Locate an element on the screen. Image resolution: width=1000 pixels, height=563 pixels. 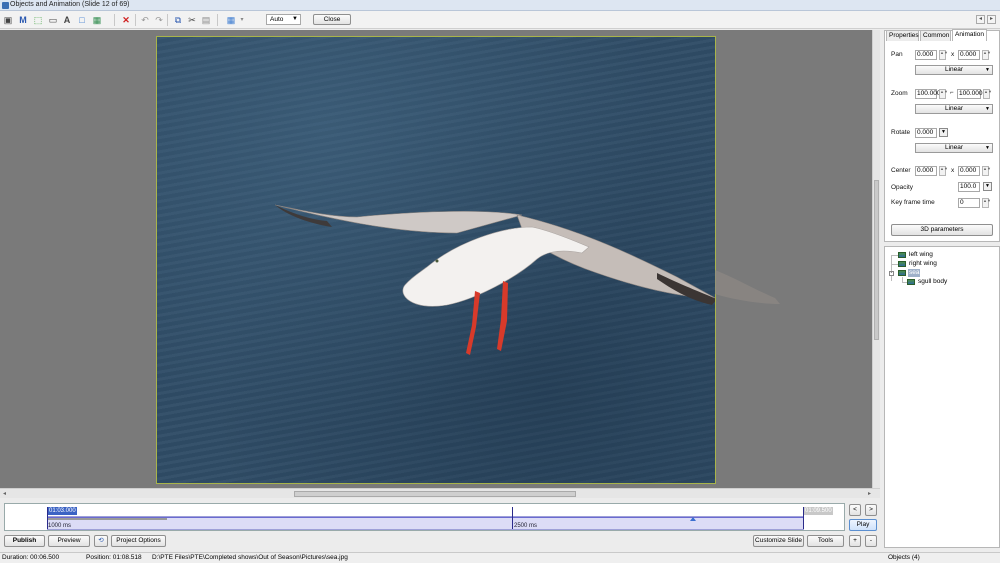
vertical-scrollbar is located at coordinates (876, 259).